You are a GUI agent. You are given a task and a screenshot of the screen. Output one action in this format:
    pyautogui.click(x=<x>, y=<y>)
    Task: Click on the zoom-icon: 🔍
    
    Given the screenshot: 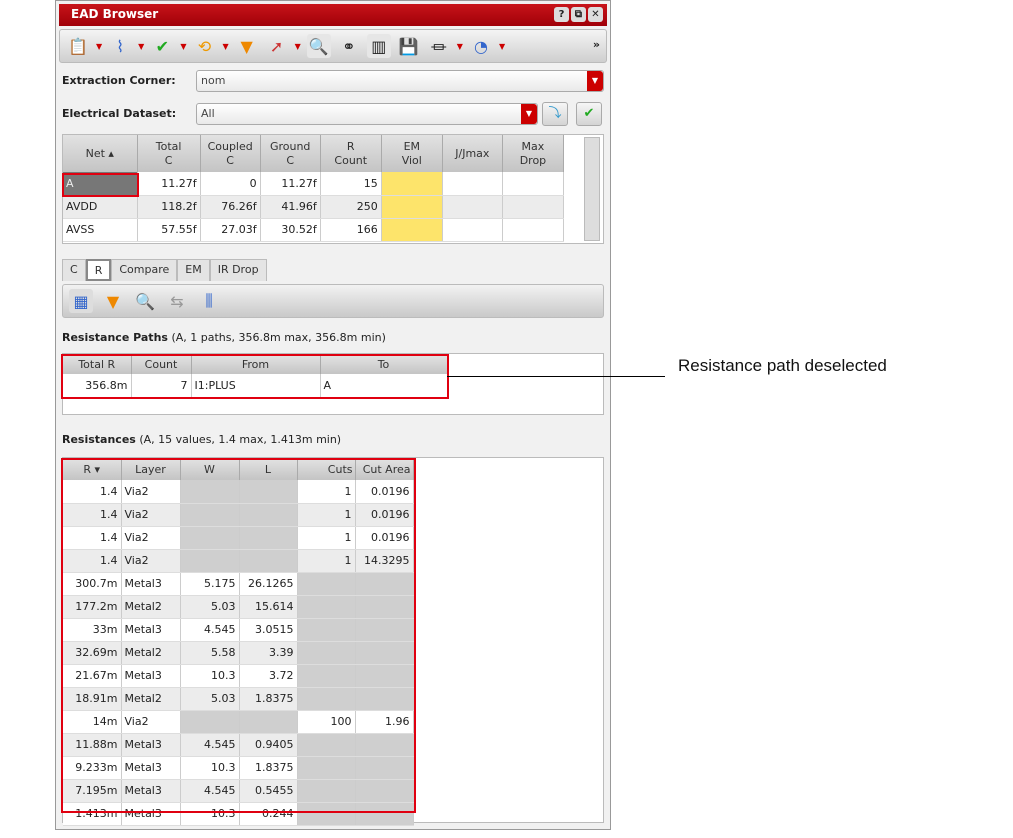 What is the action you would take?
    pyautogui.click(x=318, y=46)
    